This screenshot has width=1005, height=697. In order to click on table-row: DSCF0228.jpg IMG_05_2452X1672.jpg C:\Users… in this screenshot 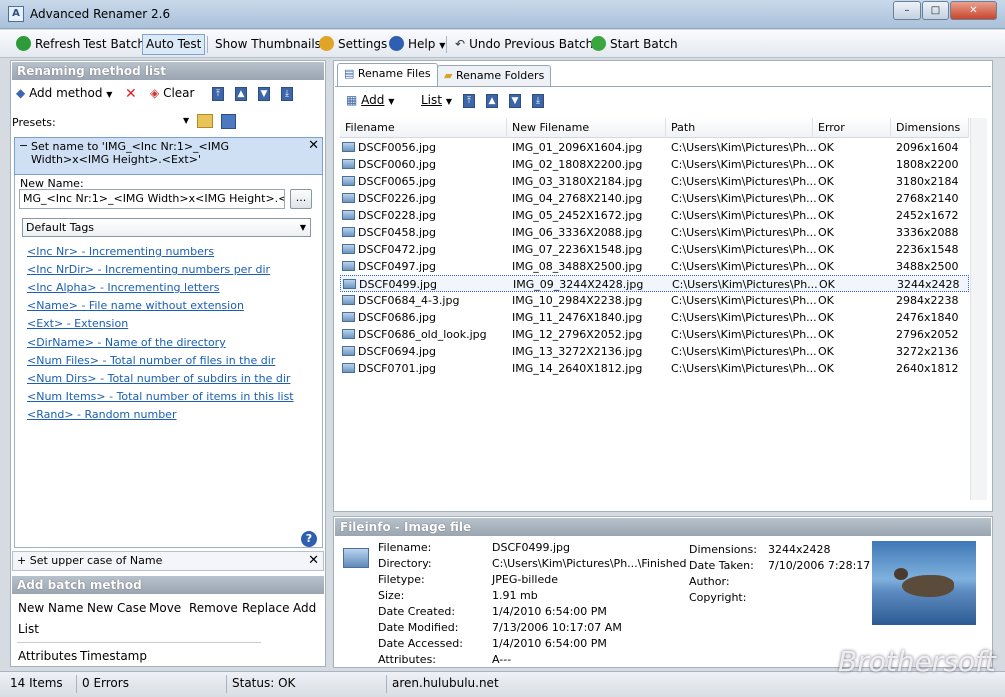, I will do `click(654, 215)`.